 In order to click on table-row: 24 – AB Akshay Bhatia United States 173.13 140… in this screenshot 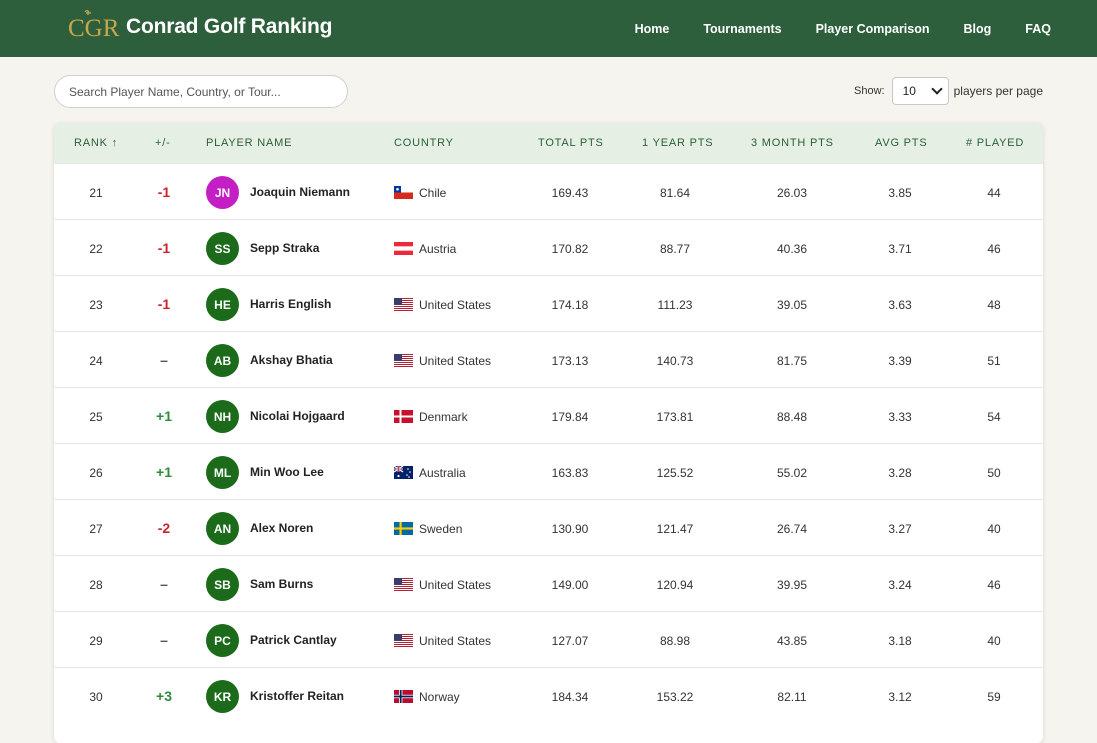, I will do `click(548, 359)`.